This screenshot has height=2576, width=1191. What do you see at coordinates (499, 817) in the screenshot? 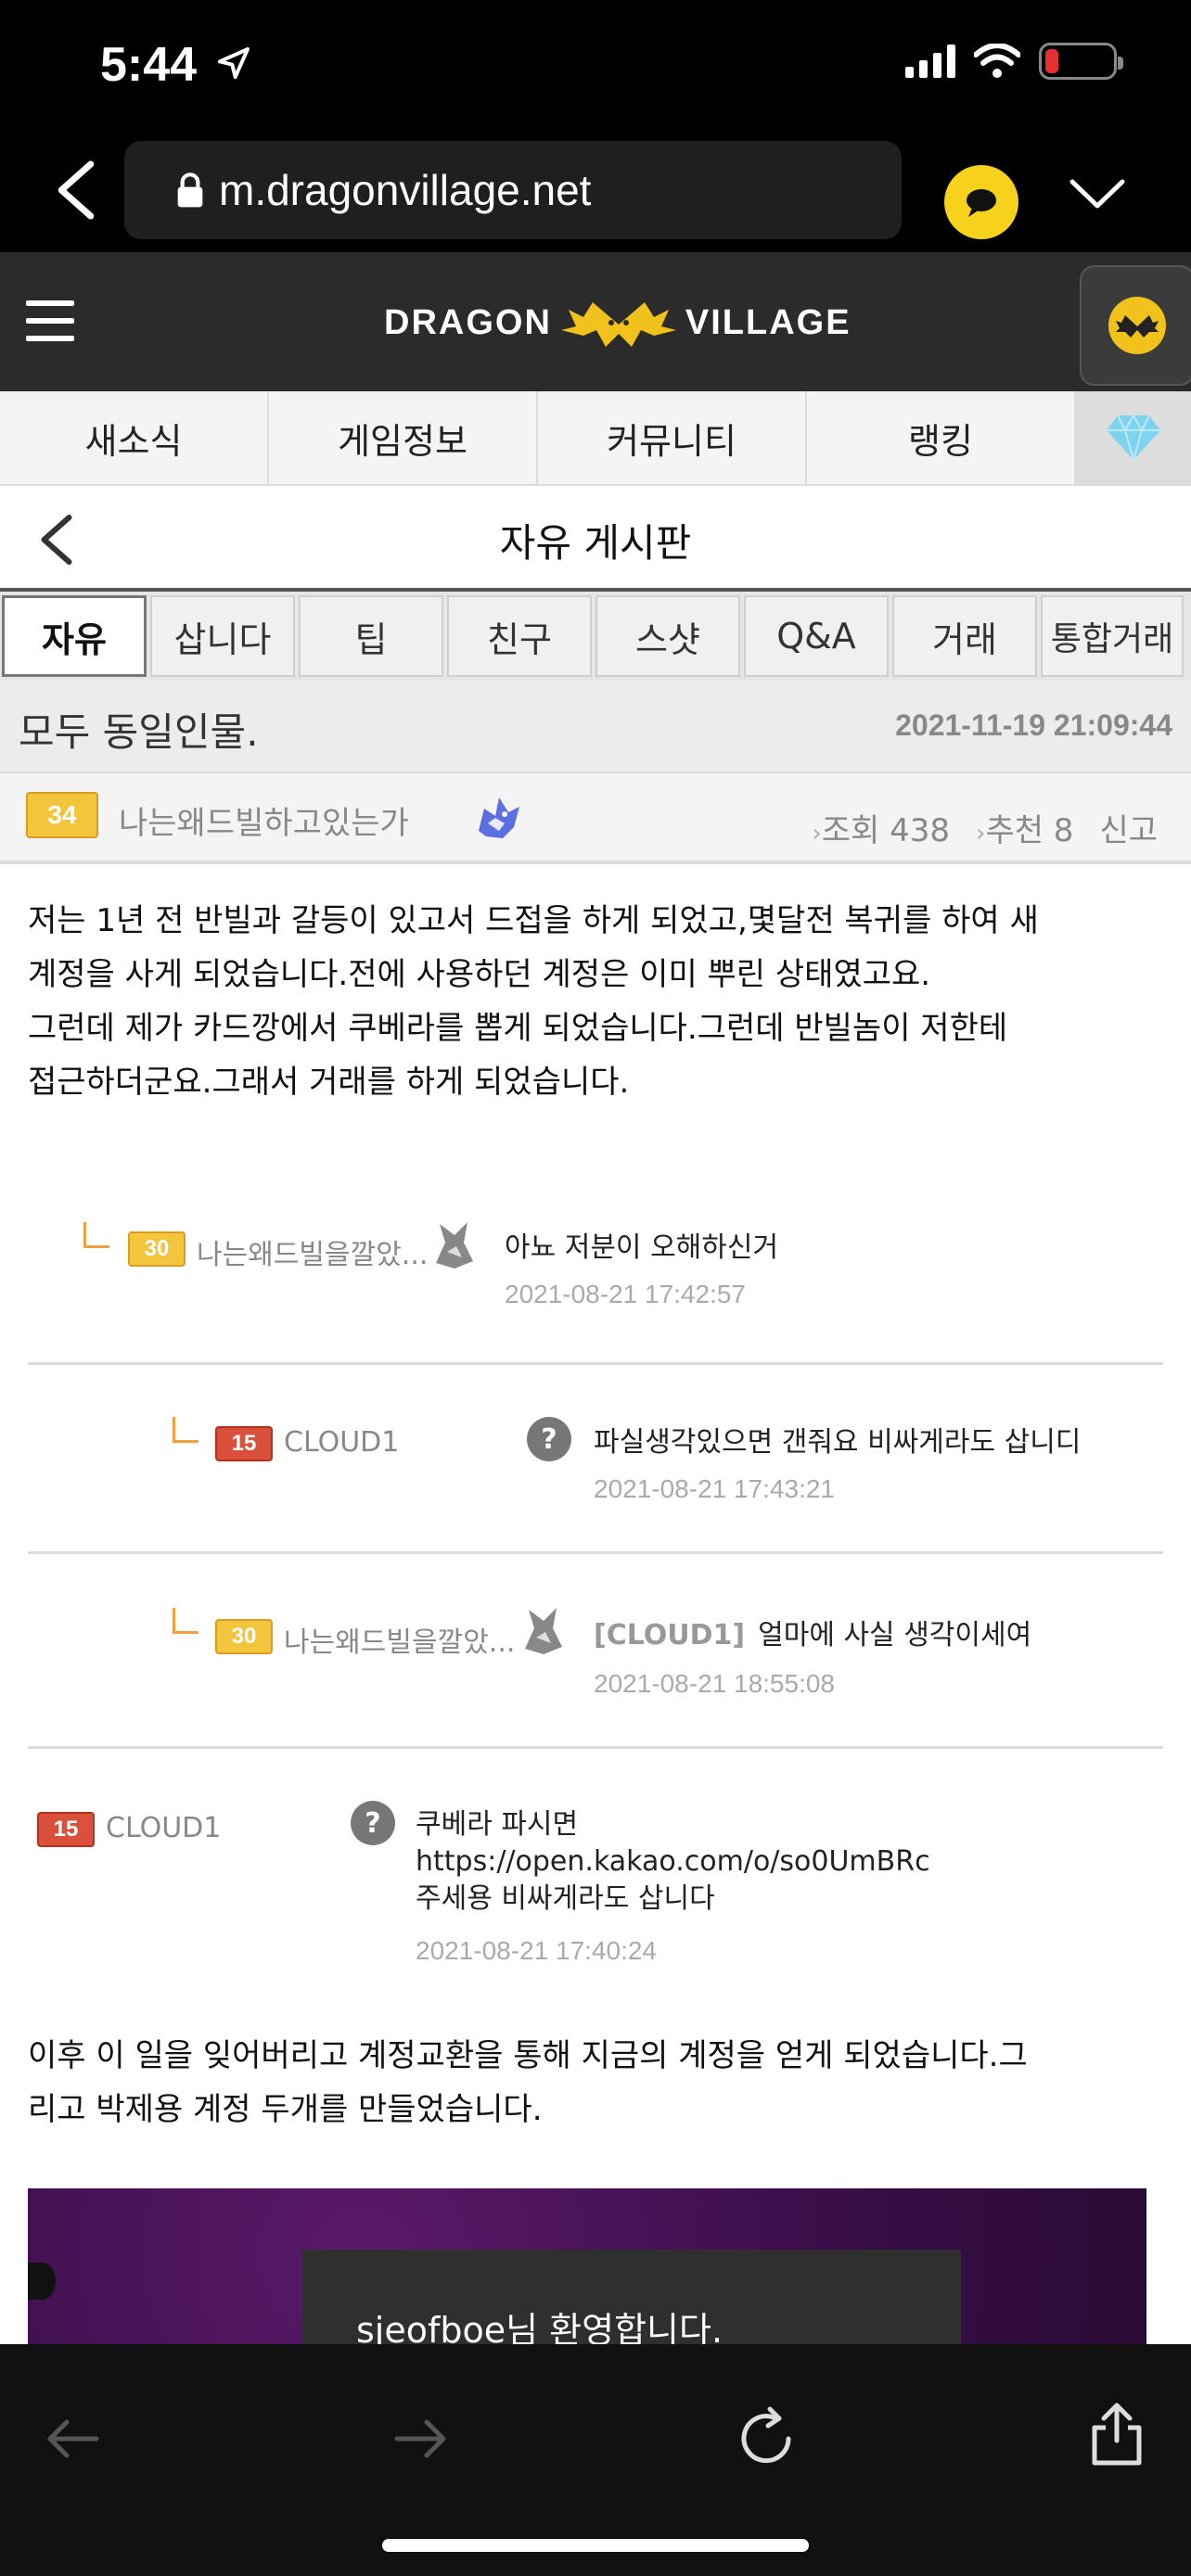
I see `author-dragon-avatar-icon` at bounding box center [499, 817].